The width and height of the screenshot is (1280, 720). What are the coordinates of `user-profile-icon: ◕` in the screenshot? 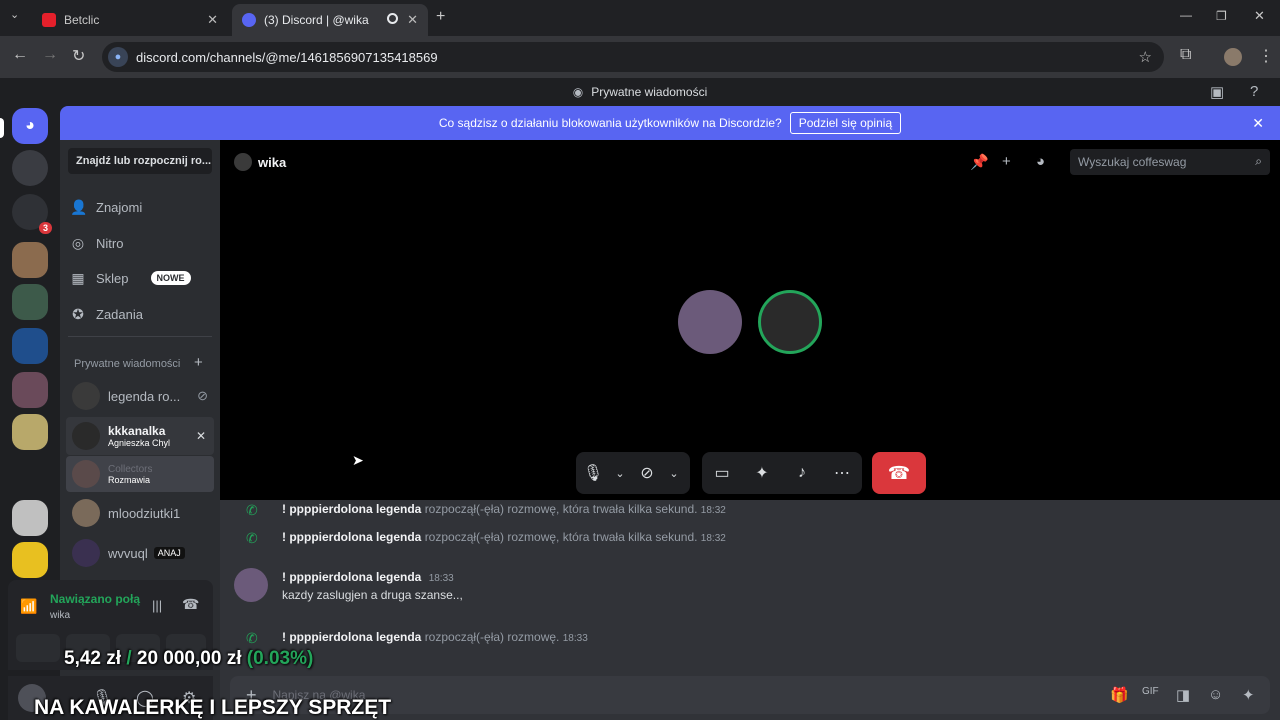 It's located at (1040, 161).